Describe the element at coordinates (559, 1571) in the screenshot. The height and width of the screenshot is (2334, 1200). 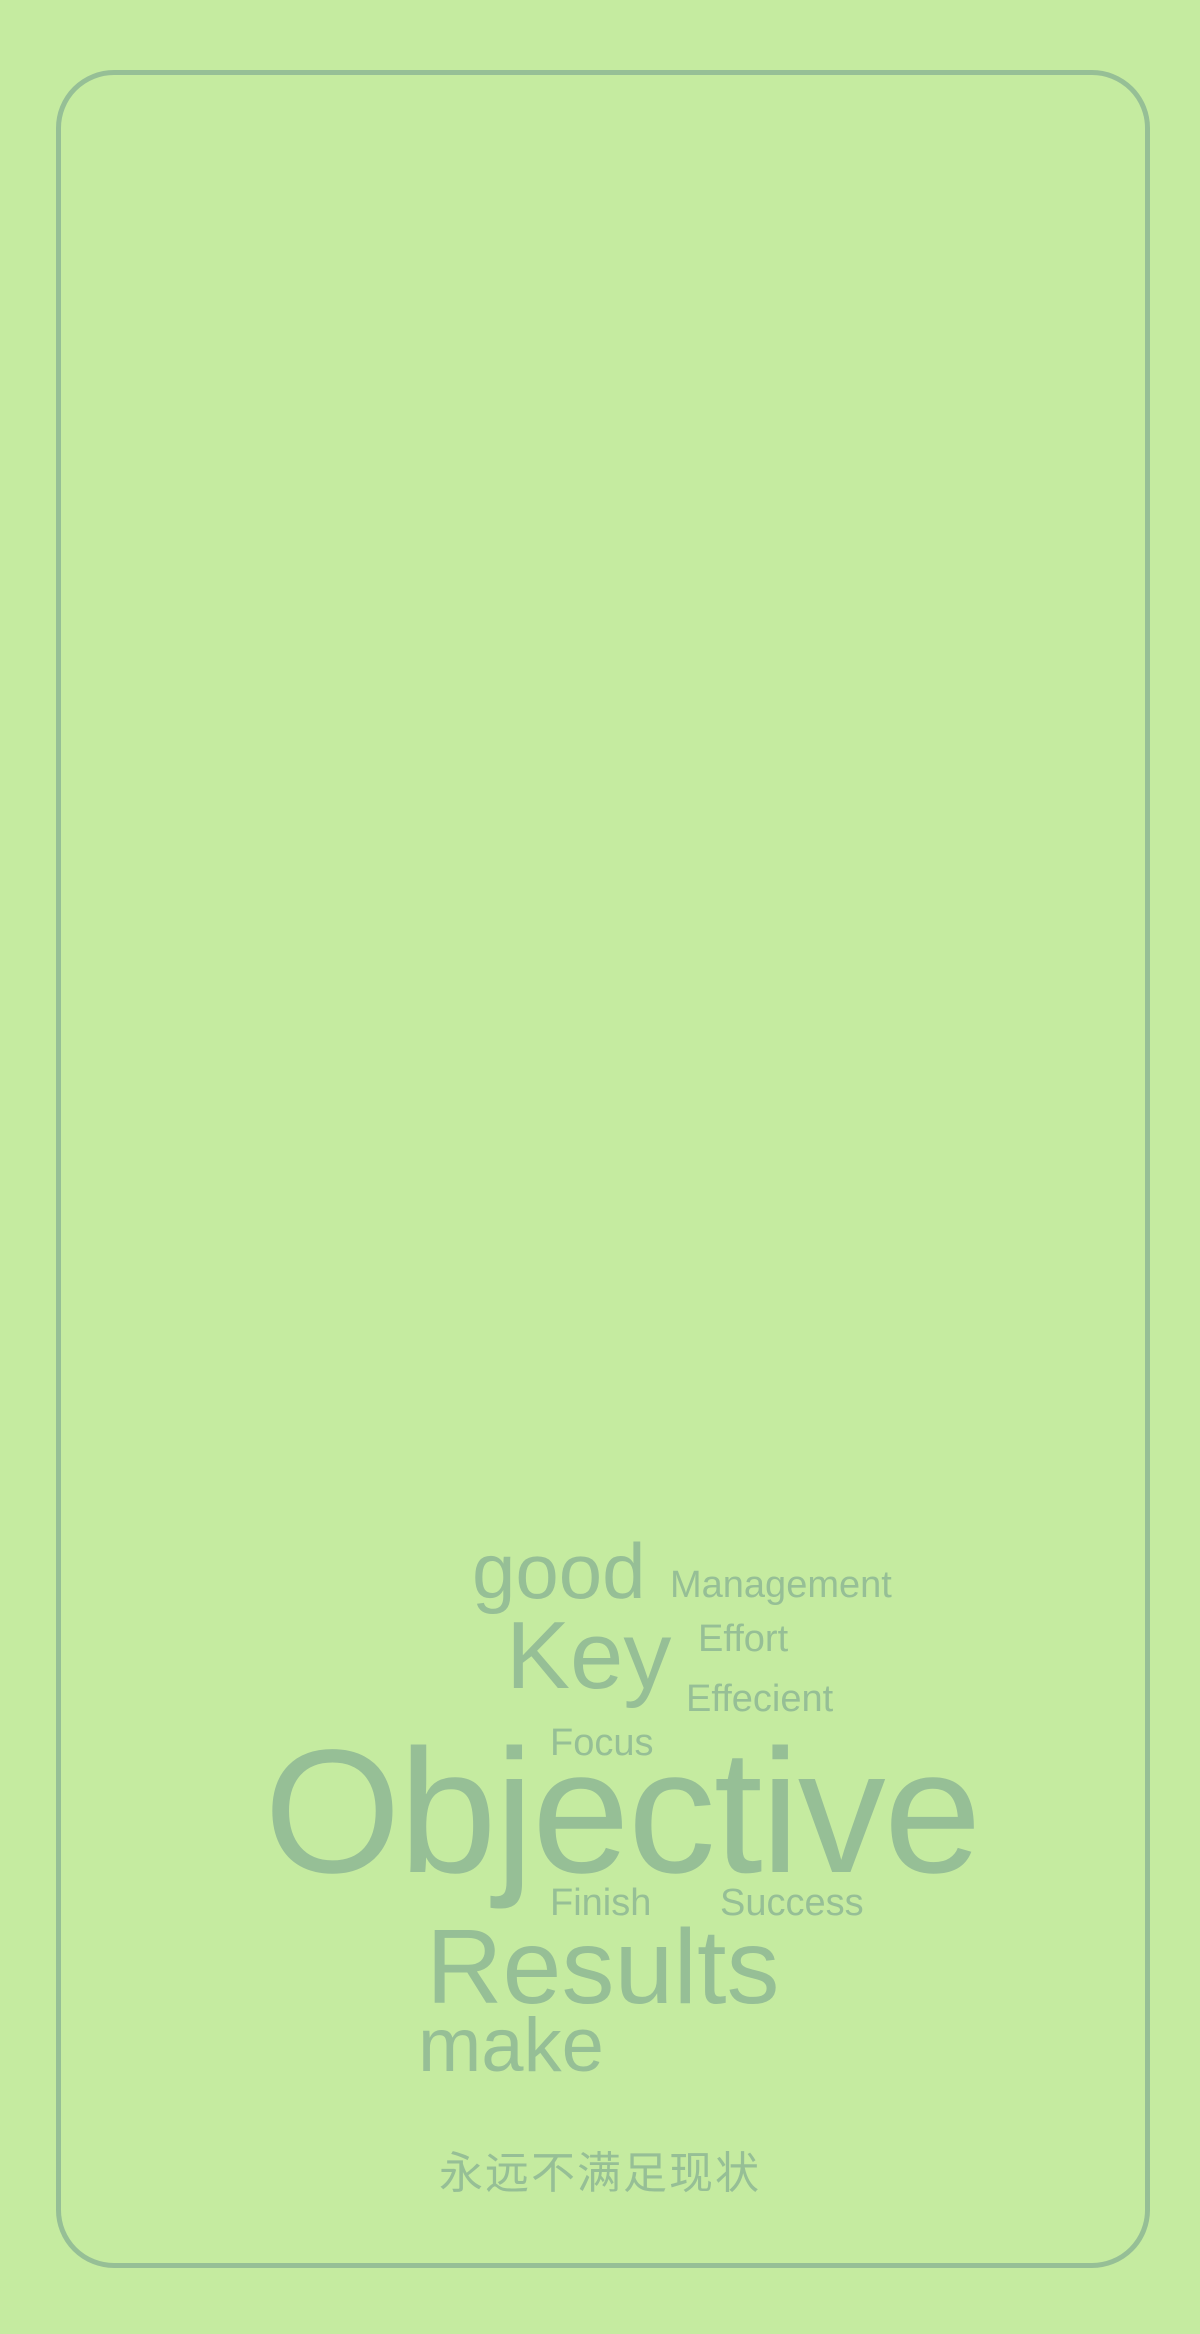
I see `word-good: good` at that location.